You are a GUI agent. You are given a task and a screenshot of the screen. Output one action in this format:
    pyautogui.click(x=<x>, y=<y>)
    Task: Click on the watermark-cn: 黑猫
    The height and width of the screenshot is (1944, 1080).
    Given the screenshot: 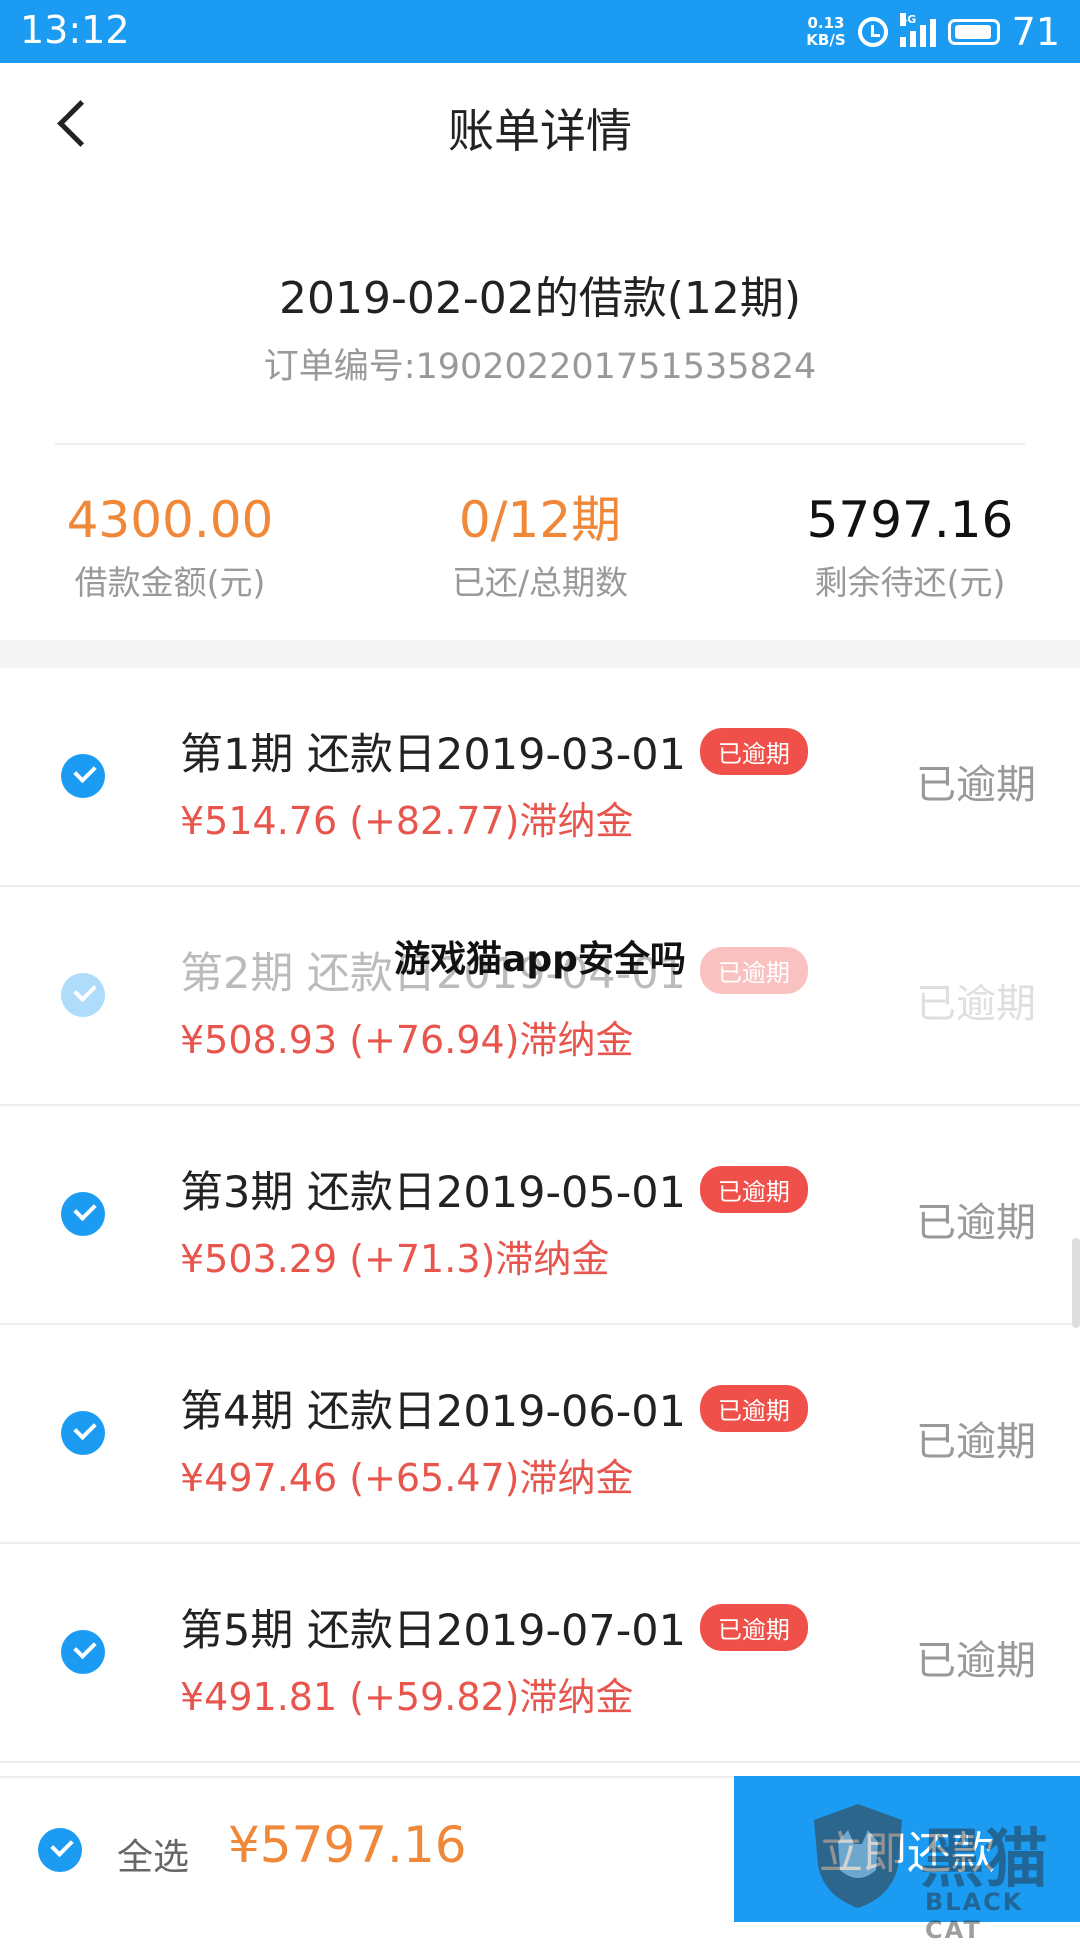 What is the action you would take?
    pyautogui.click(x=984, y=1860)
    